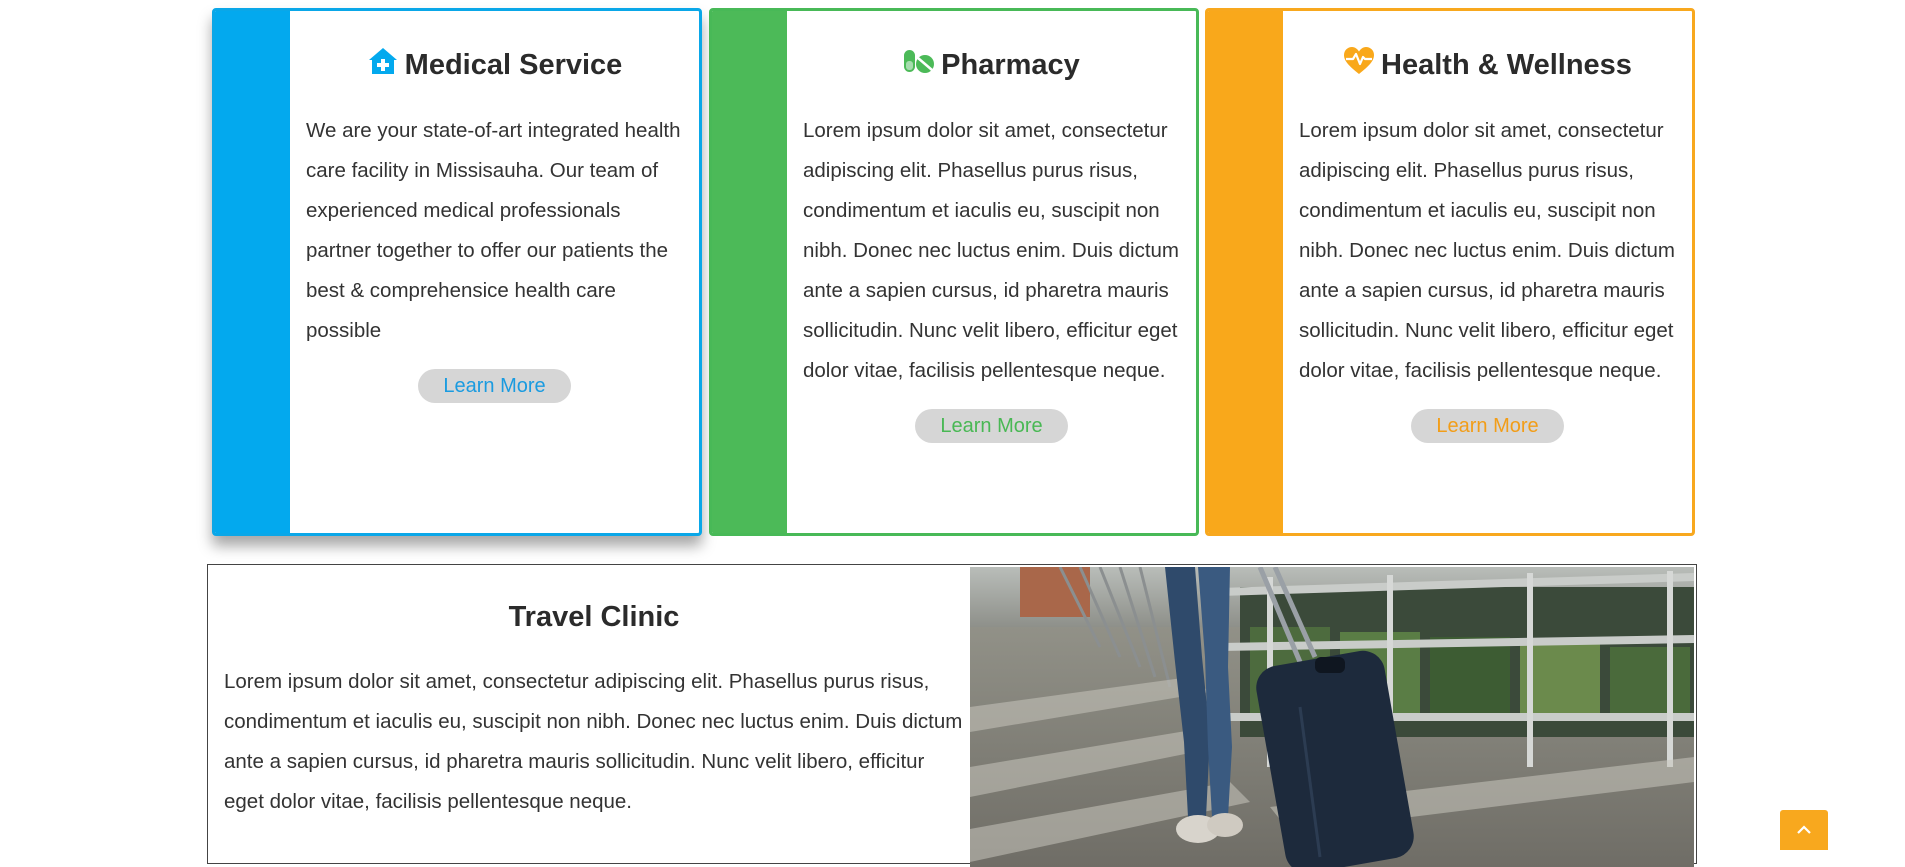  Describe the element at coordinates (594, 617) in the screenshot. I see `travel-clinic-title: Travel Clinic` at that location.